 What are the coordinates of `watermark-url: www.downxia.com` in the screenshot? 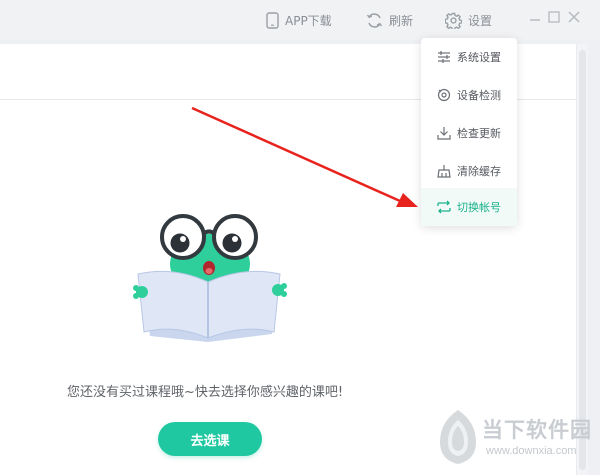 It's located at (531, 451).